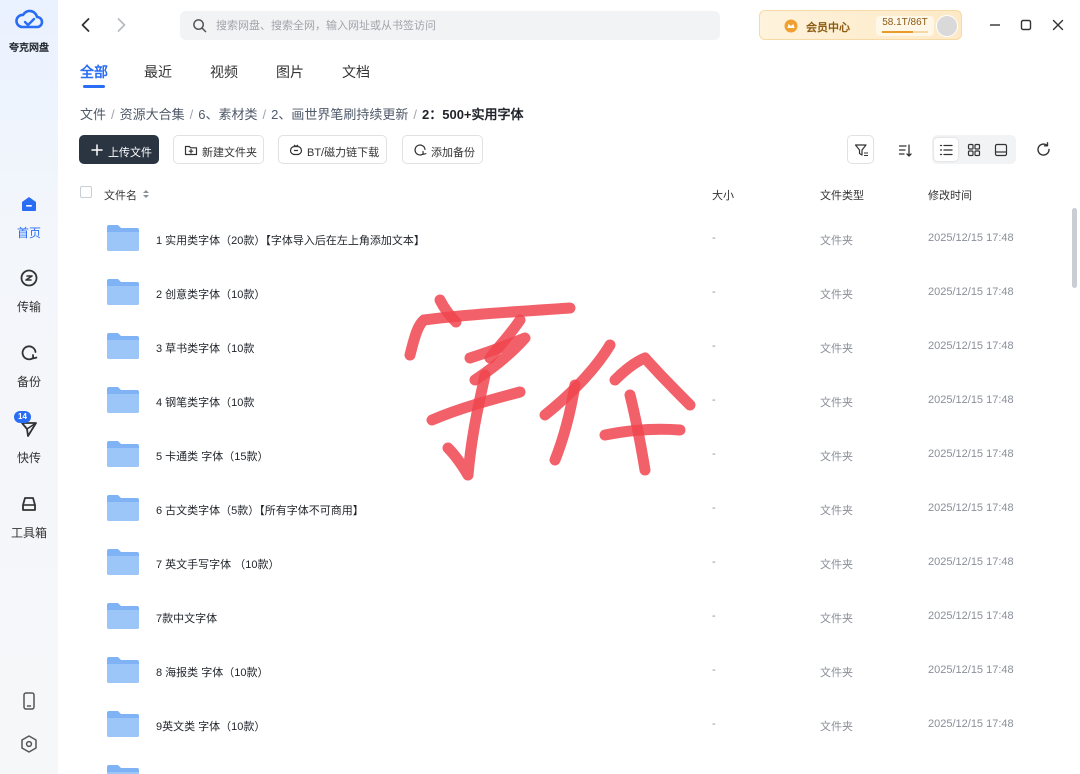  I want to click on table-row: 9英文类 字体（10款） - 文件夹 2025/12/15 17:48, so click(570, 724).